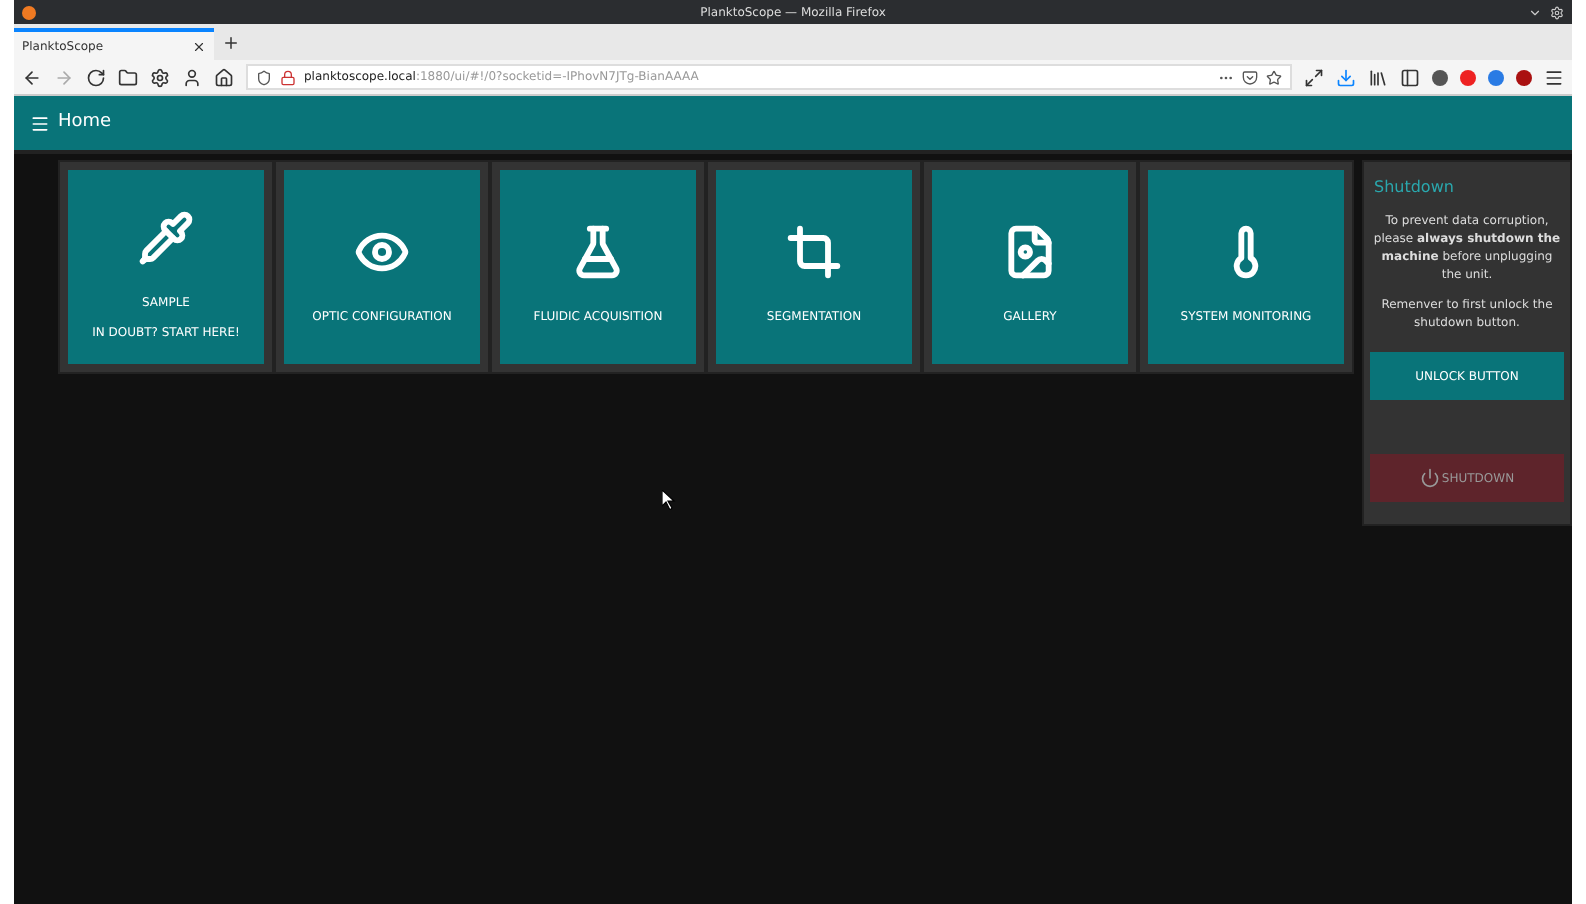  What do you see at coordinates (1378, 77) in the screenshot?
I see `library-icon` at bounding box center [1378, 77].